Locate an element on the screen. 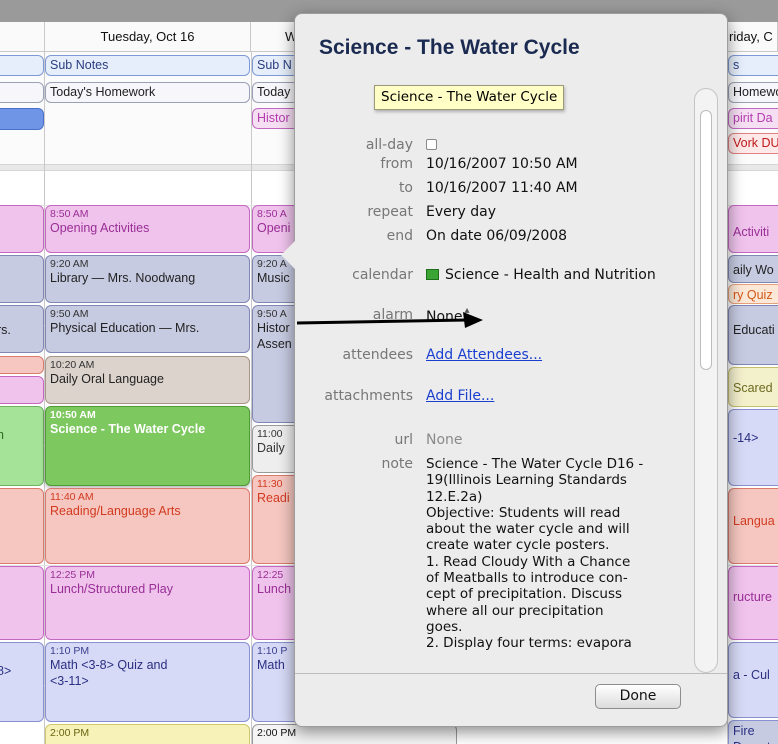 This screenshot has width=778, height=744. all-day-event-label: pirit Da is located at coordinates (753, 118).